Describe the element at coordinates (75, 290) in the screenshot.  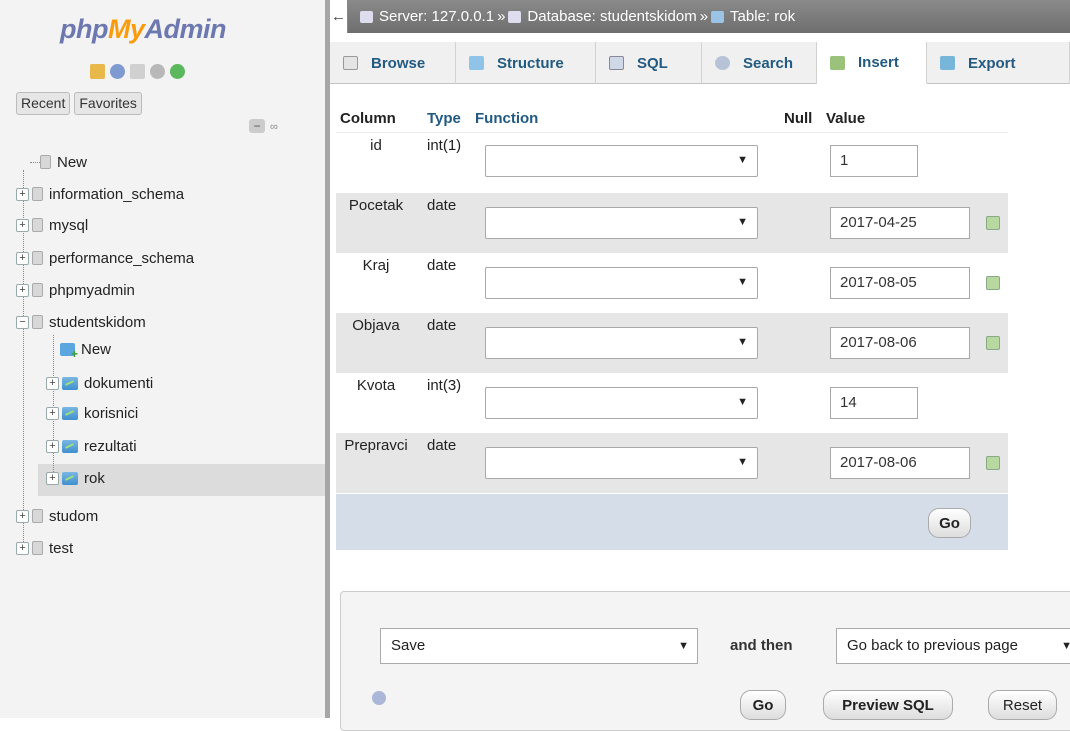
I see `tree-item-phpmyadmin: + phpmyadmin` at that location.